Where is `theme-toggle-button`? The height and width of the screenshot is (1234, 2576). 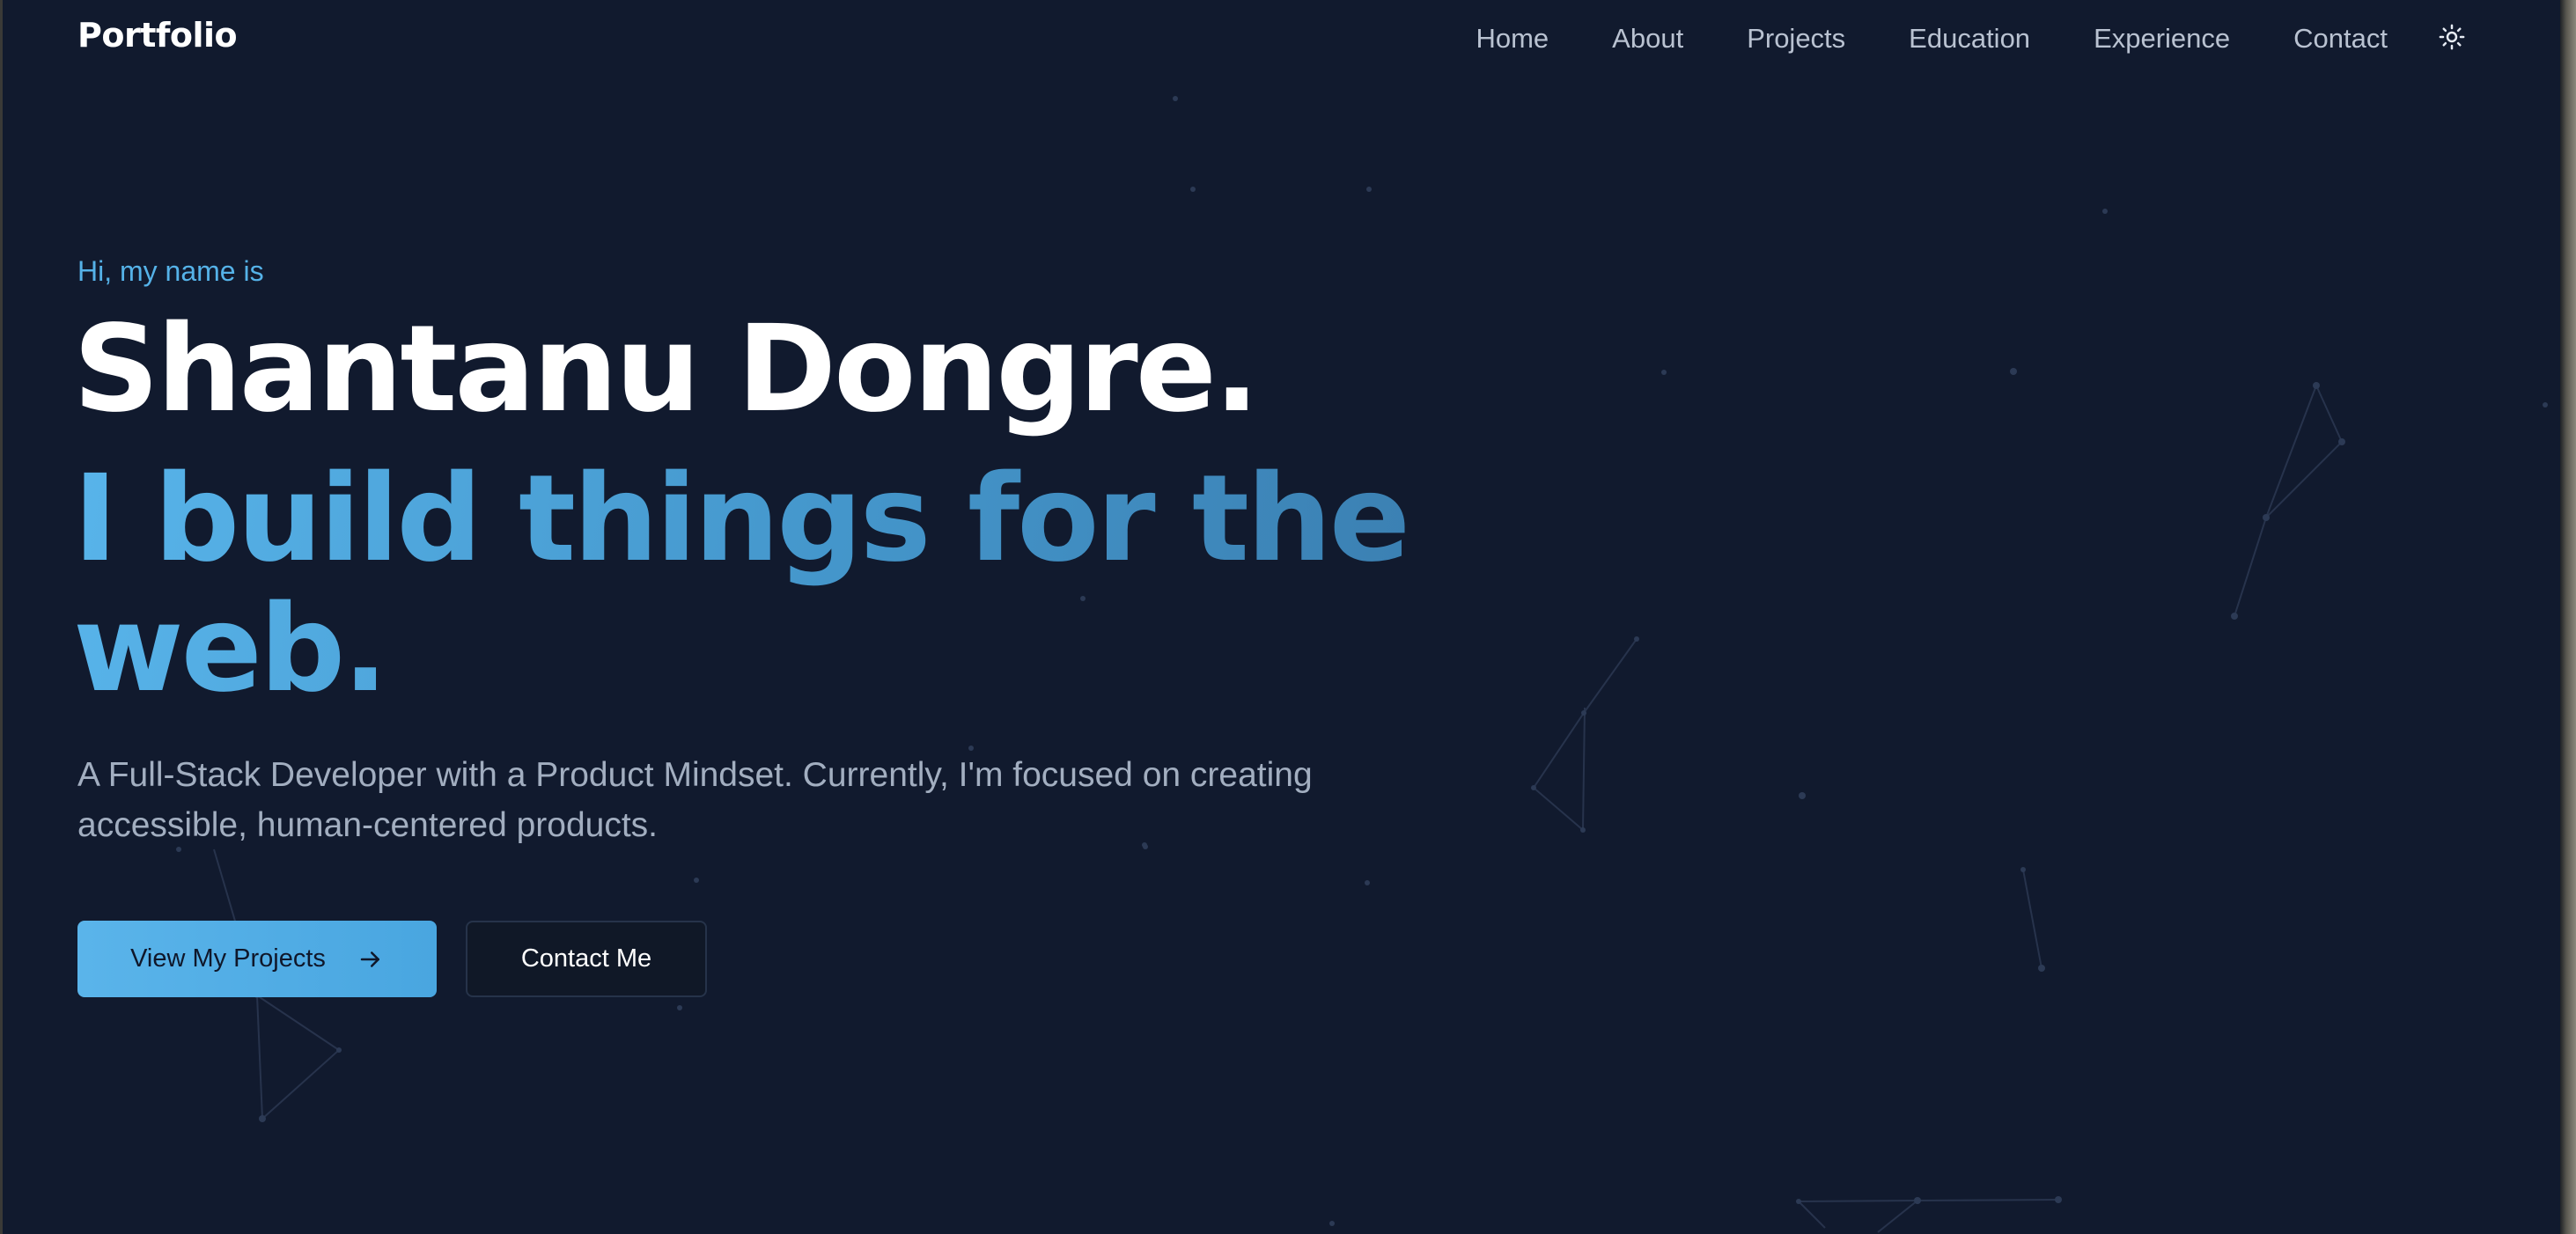 theme-toggle-button is located at coordinates (2452, 37).